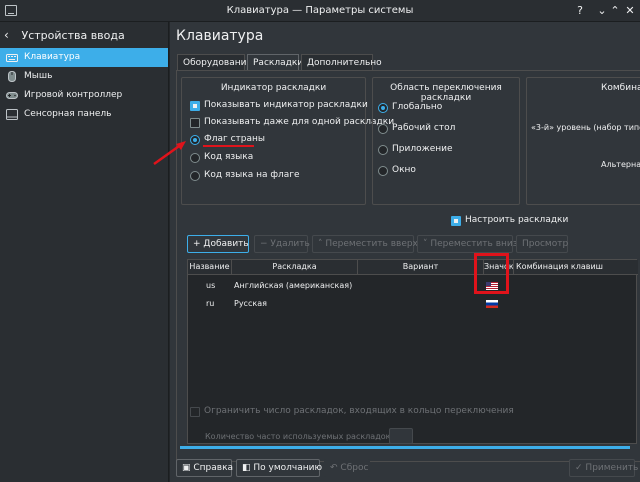 The width and height of the screenshot is (640, 482). I want to click on add-layout-button: + Добавить, so click(218, 244).